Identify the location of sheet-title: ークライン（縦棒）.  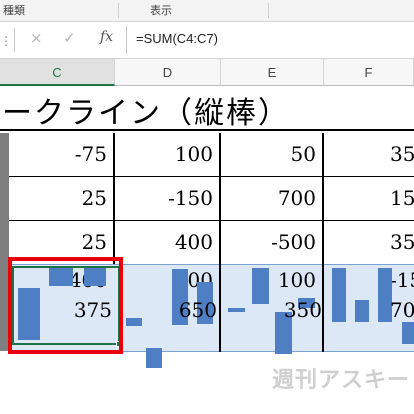
(146, 110).